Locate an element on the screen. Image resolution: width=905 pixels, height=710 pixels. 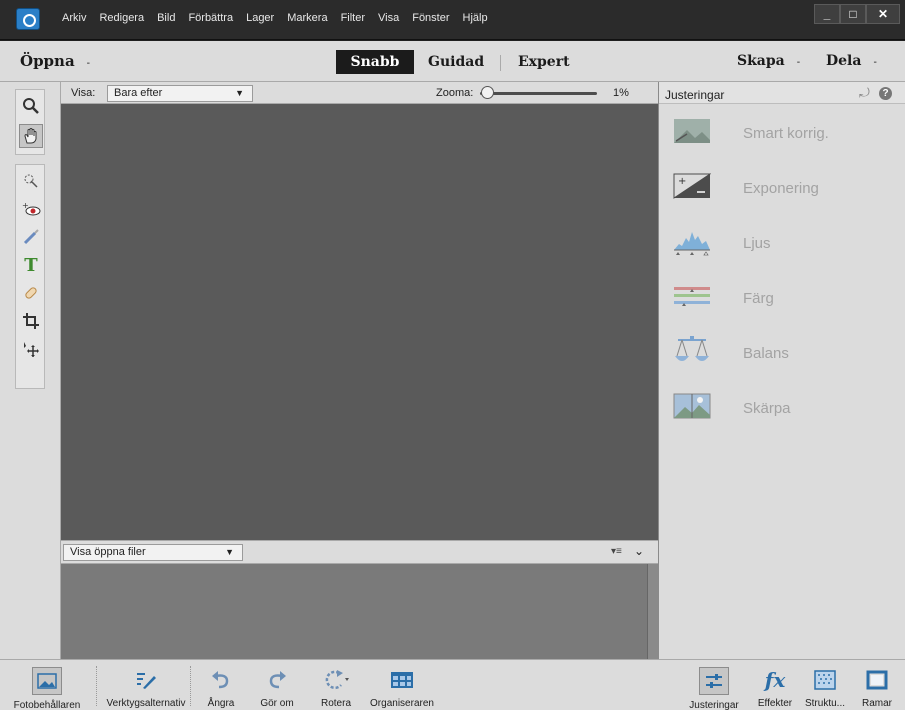
frames-button: Ramar is located at coordinates (877, 685).